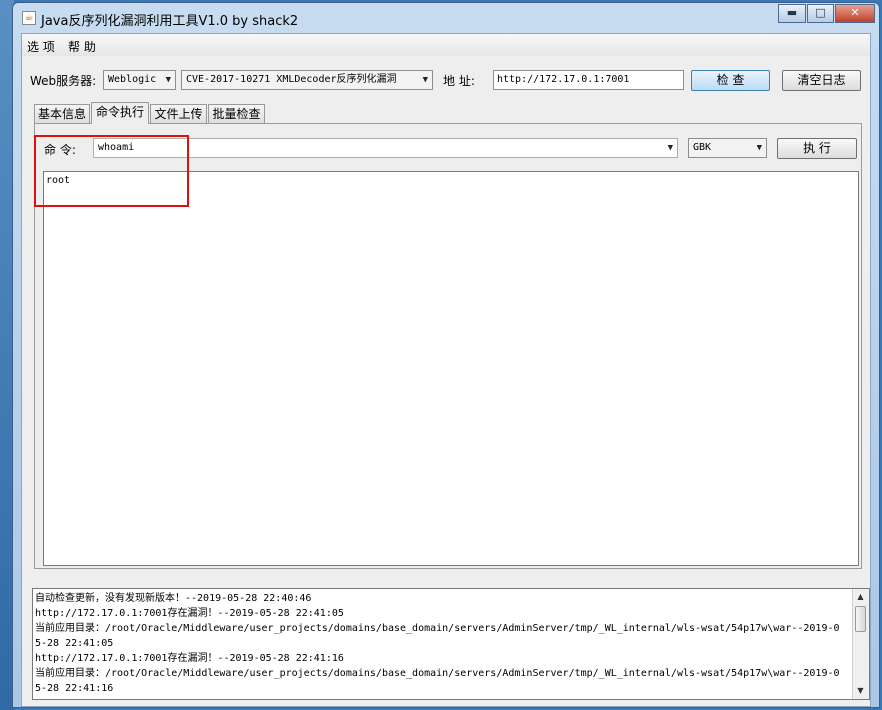  I want to click on encoding-select-value: GBK, so click(702, 147).